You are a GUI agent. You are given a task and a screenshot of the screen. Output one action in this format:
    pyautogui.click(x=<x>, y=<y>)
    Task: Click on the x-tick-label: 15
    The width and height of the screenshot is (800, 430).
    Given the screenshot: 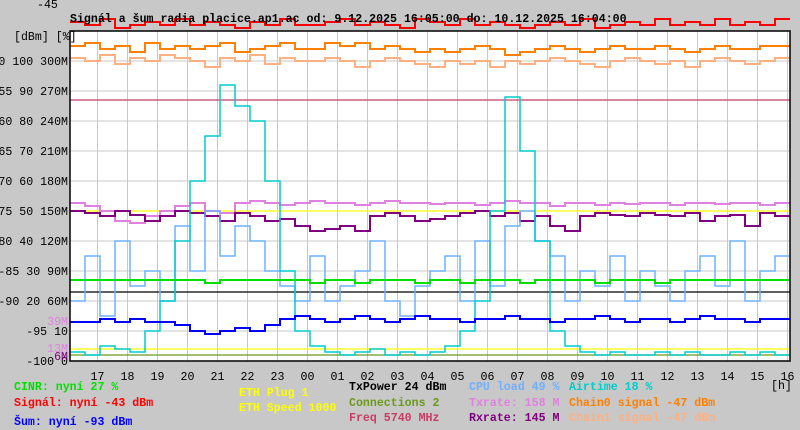 What is the action you would take?
    pyautogui.click(x=758, y=377)
    